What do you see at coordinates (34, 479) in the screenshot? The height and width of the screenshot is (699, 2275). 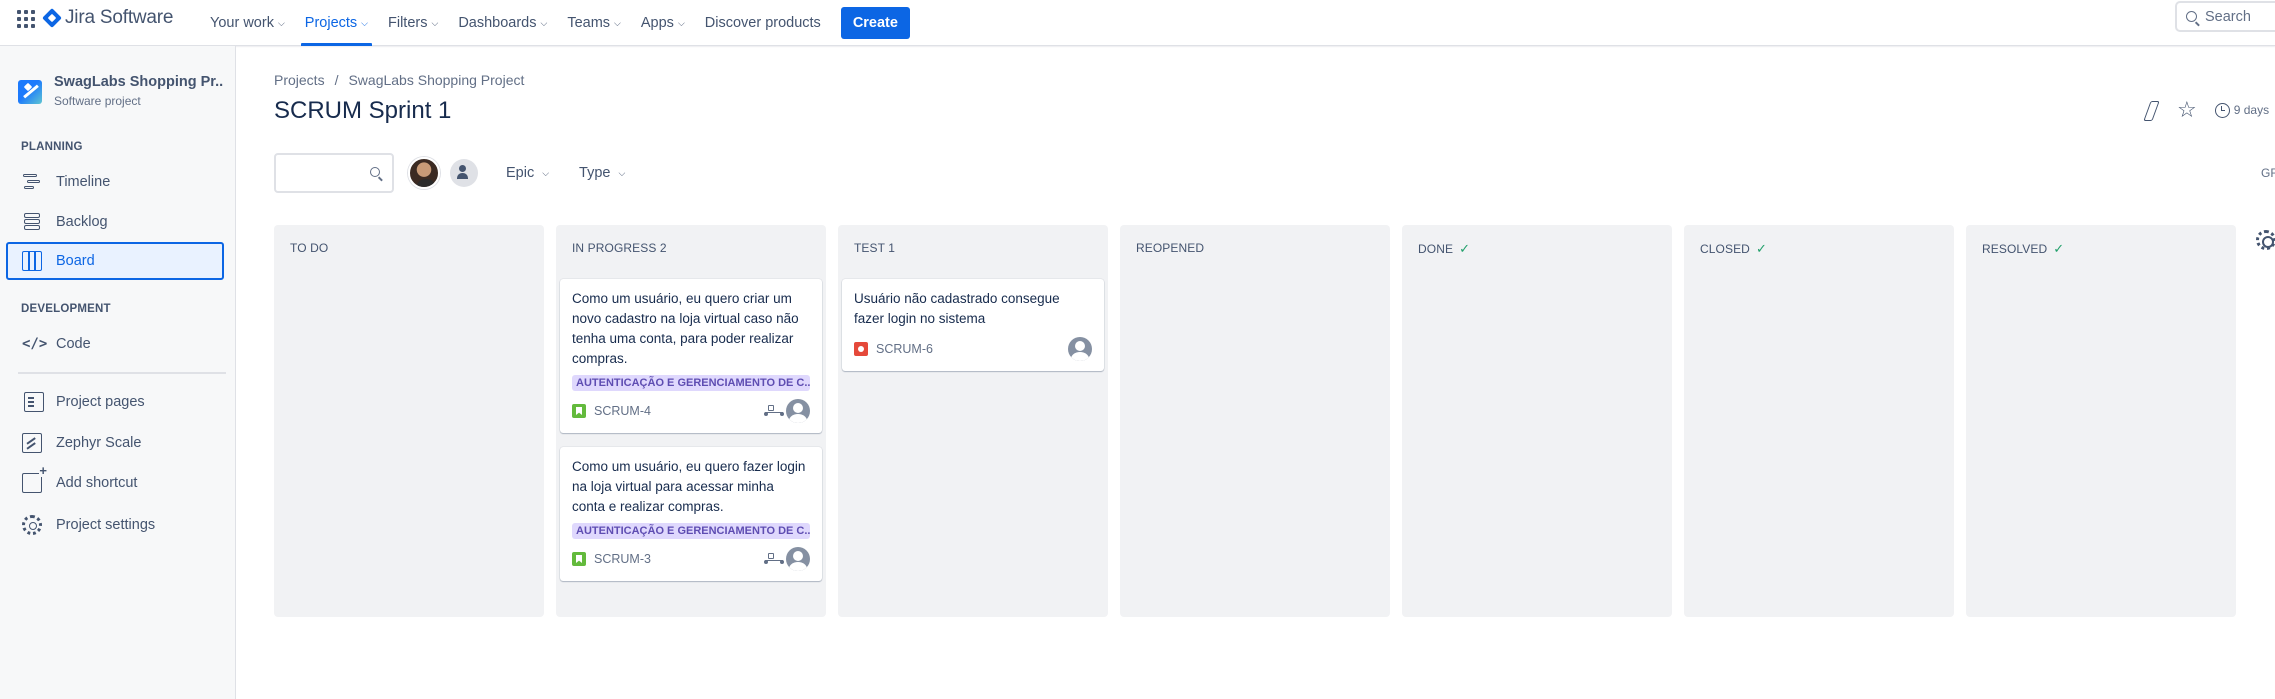 I see `add-shortcut-icon` at bounding box center [34, 479].